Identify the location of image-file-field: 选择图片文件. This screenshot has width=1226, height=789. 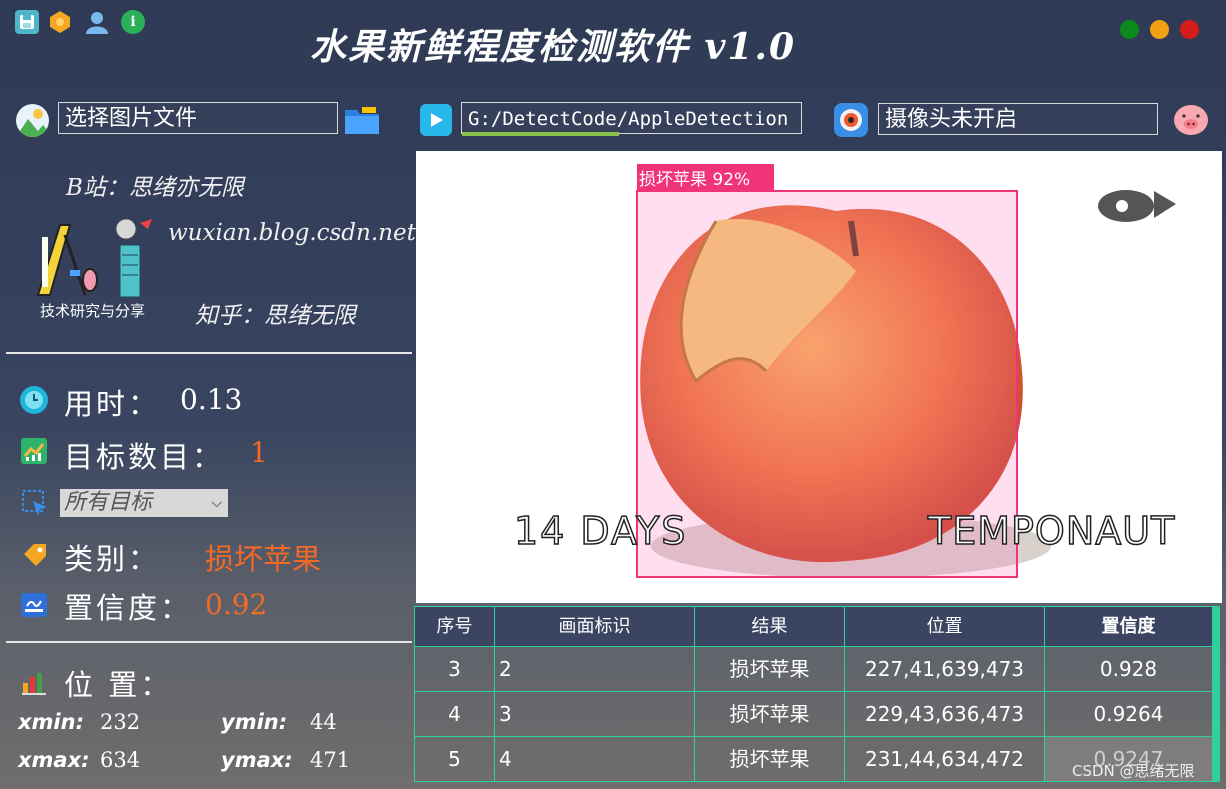
(198, 118).